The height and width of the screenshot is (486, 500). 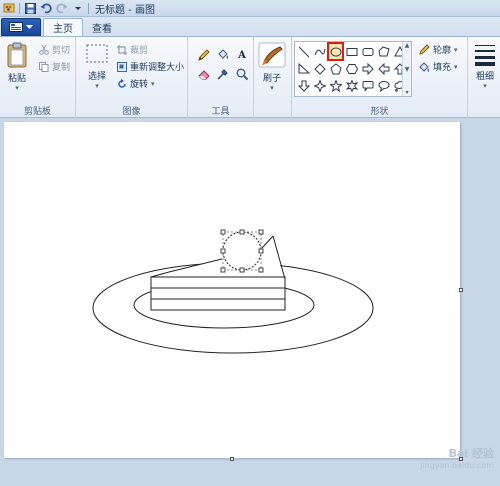 What do you see at coordinates (61, 51) in the screenshot?
I see `cut-label: 剪切` at bounding box center [61, 51].